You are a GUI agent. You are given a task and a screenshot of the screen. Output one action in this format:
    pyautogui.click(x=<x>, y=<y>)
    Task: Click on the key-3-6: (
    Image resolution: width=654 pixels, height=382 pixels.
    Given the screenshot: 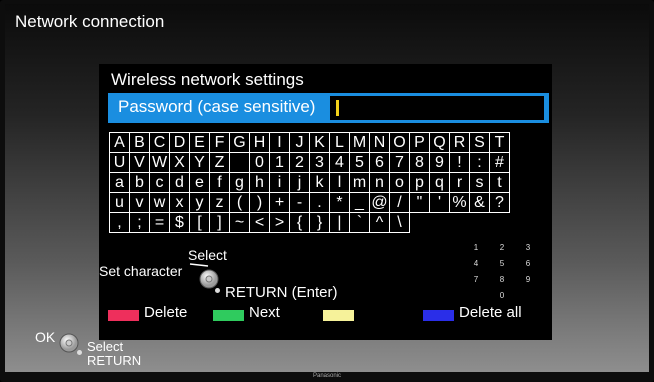 What is the action you would take?
    pyautogui.click(x=239, y=202)
    